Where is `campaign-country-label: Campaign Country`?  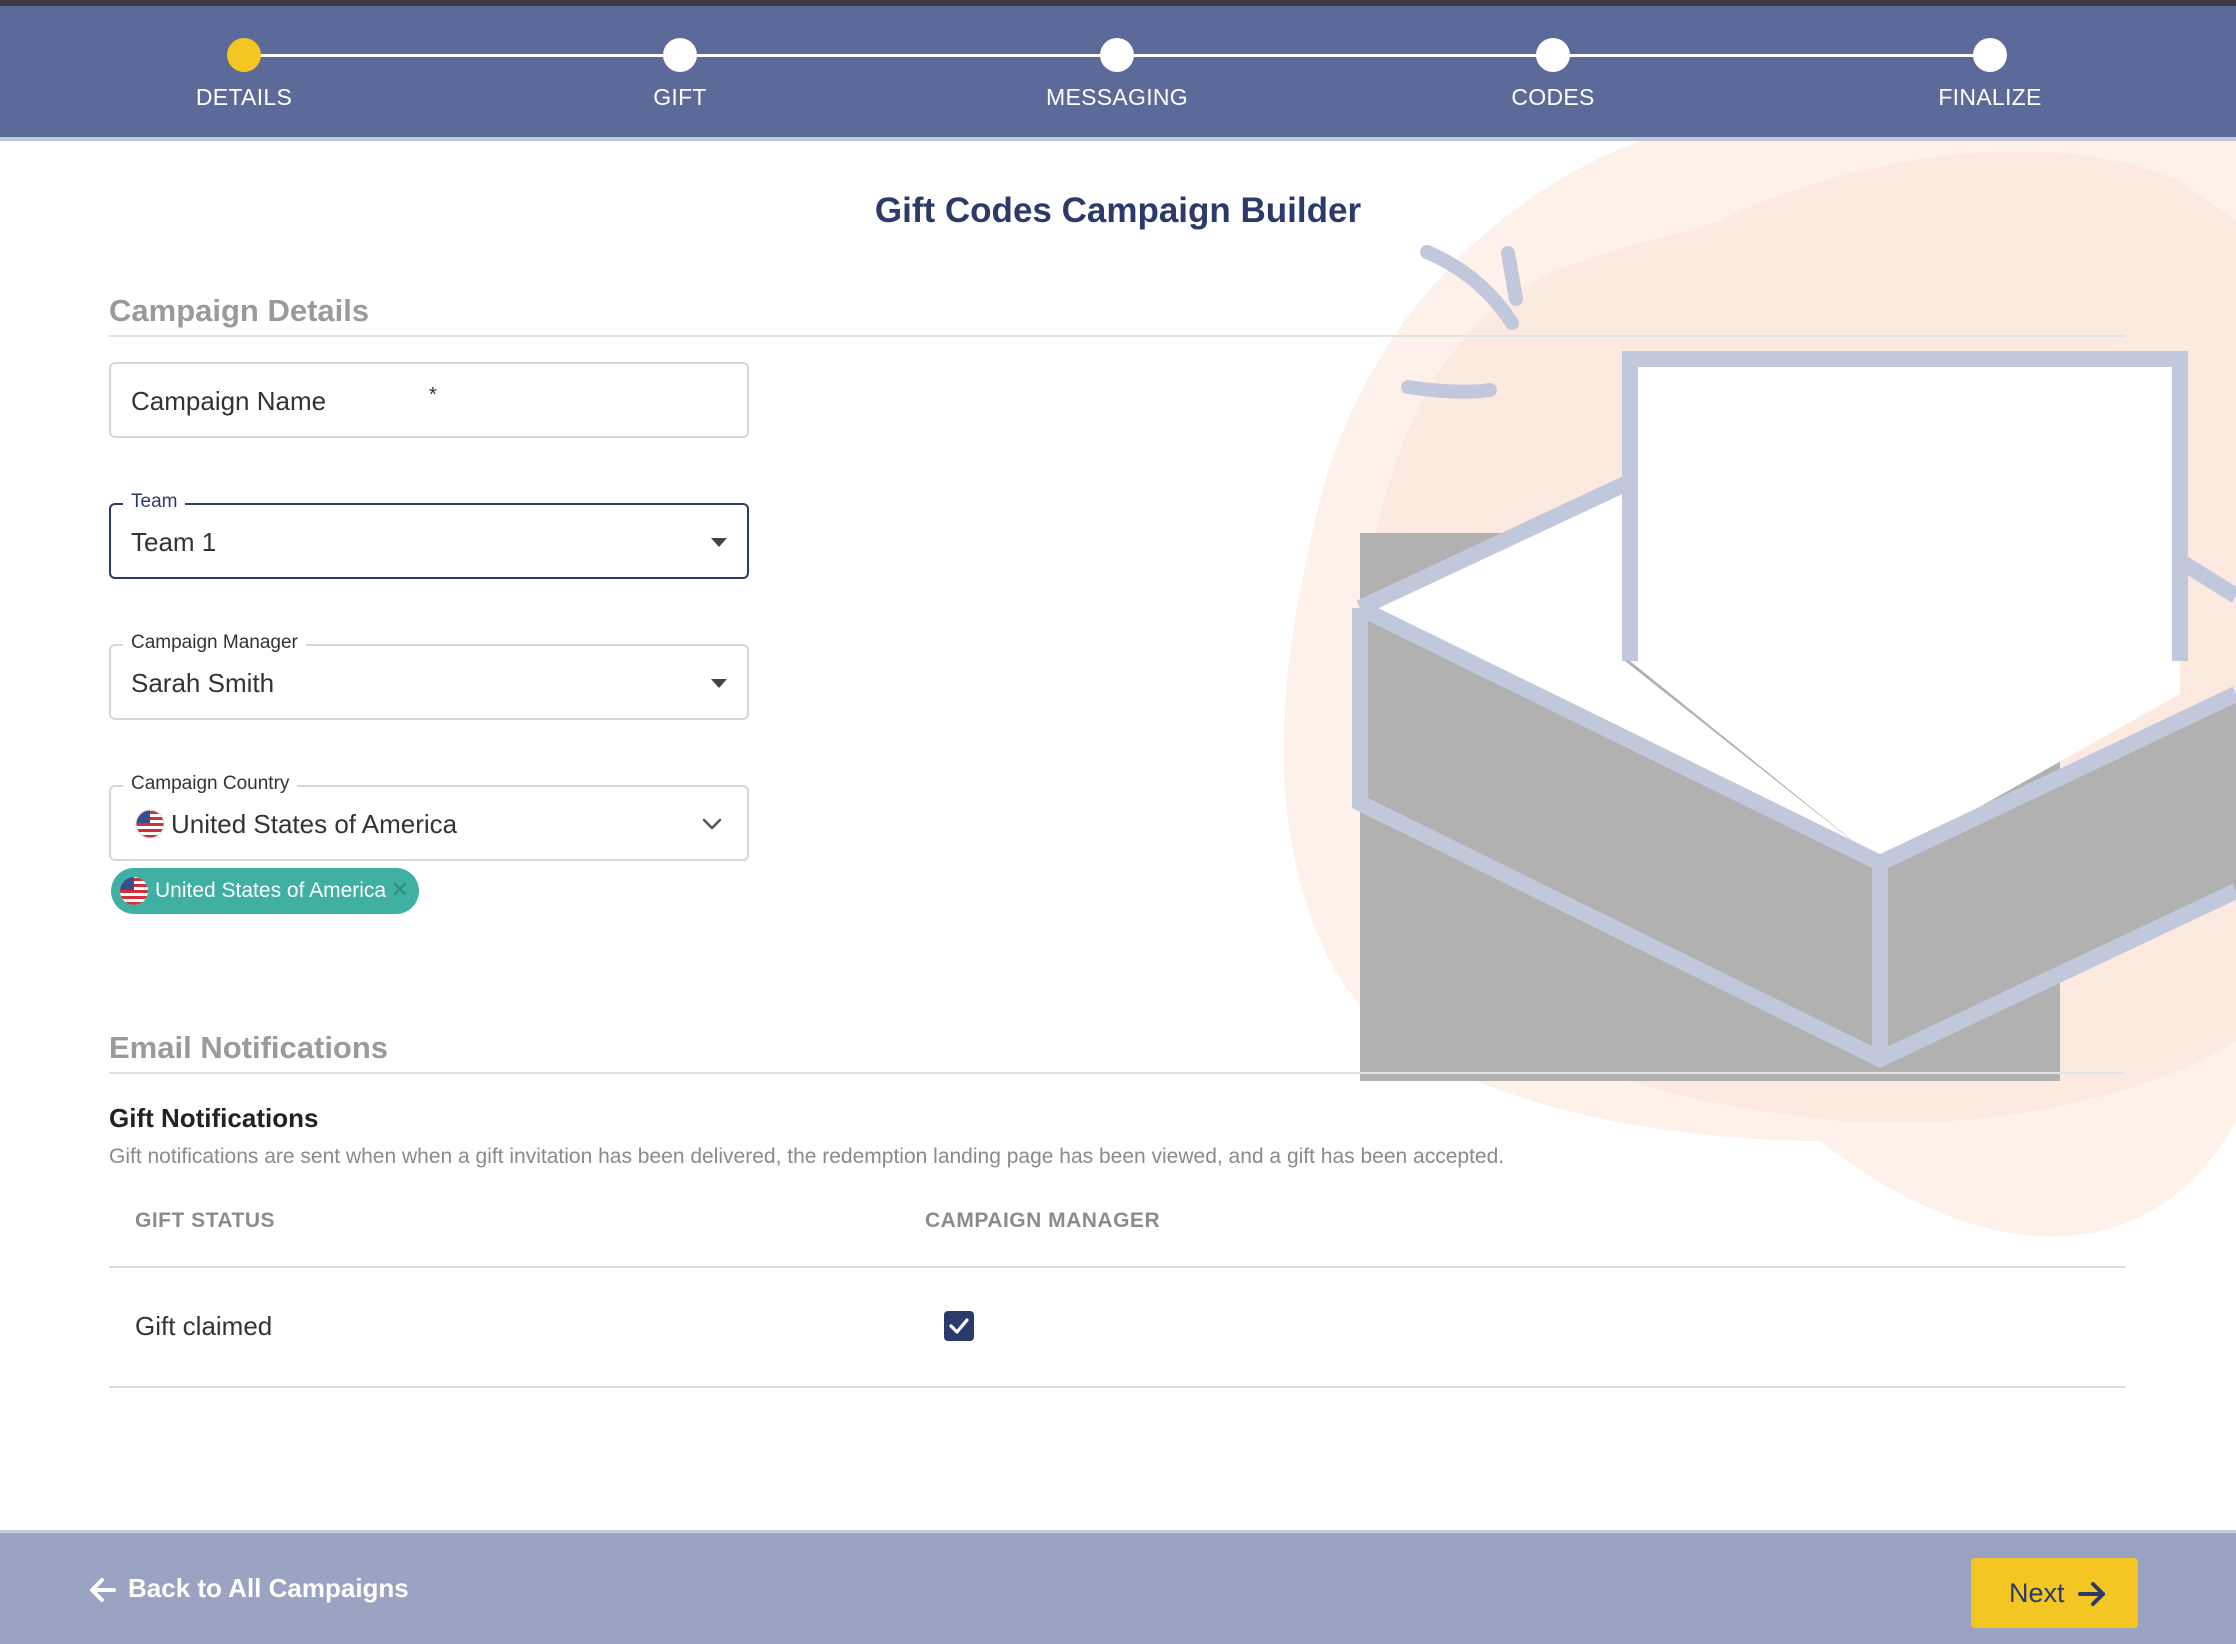 campaign-country-label: Campaign Country is located at coordinates (210, 784).